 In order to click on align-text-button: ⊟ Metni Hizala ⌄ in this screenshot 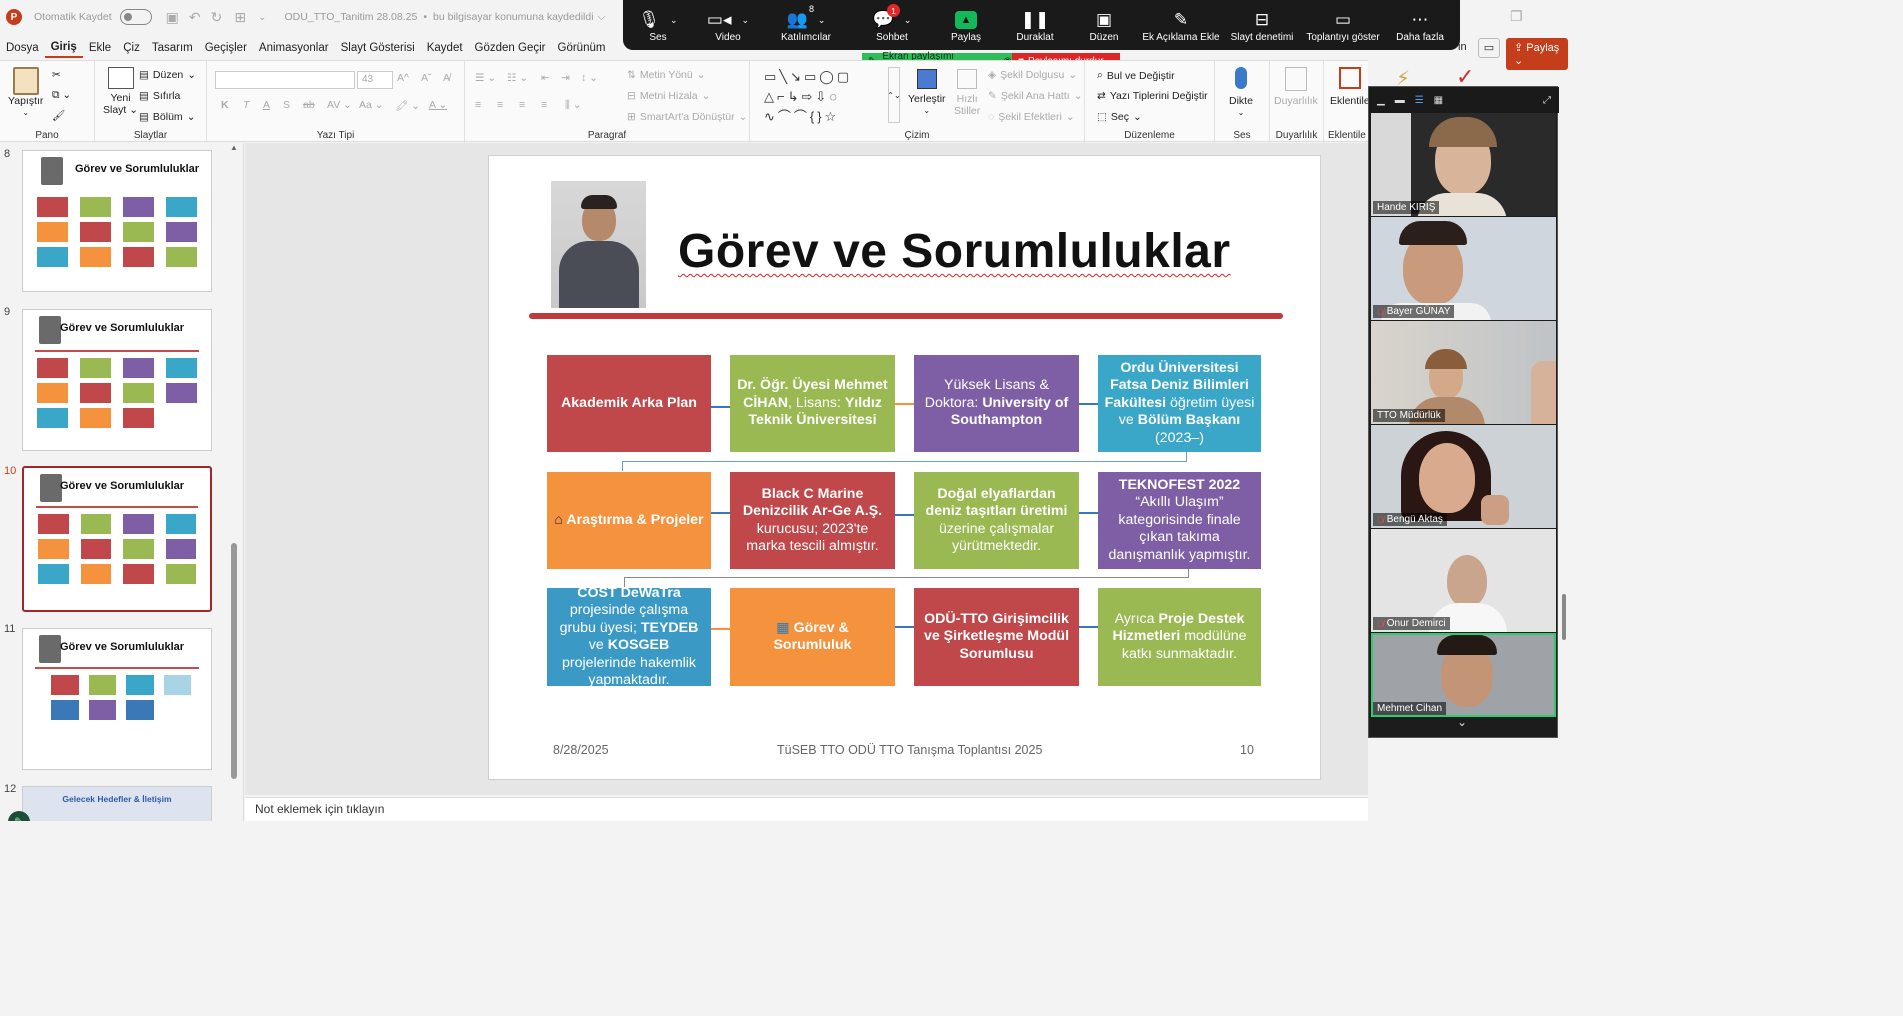, I will do `click(668, 96)`.